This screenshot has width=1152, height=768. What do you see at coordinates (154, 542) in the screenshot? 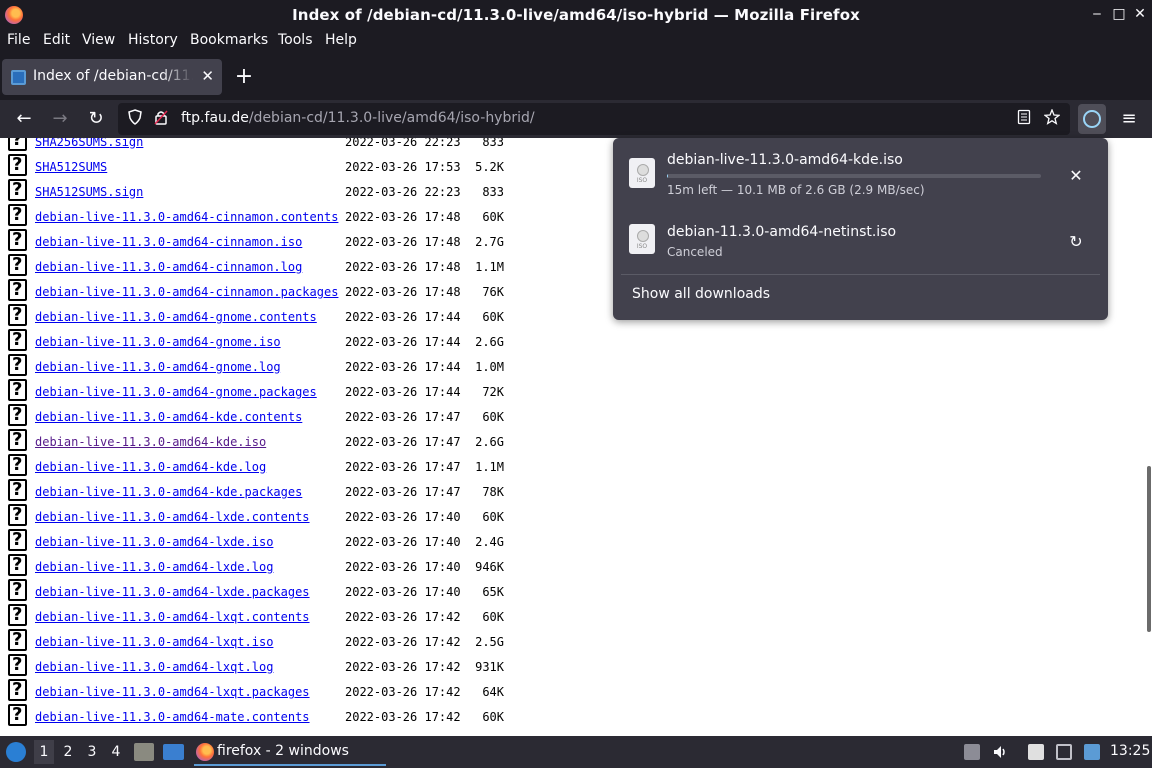
I see `file-link: debian-live-11.3.0-amd64-lxde.iso` at bounding box center [154, 542].